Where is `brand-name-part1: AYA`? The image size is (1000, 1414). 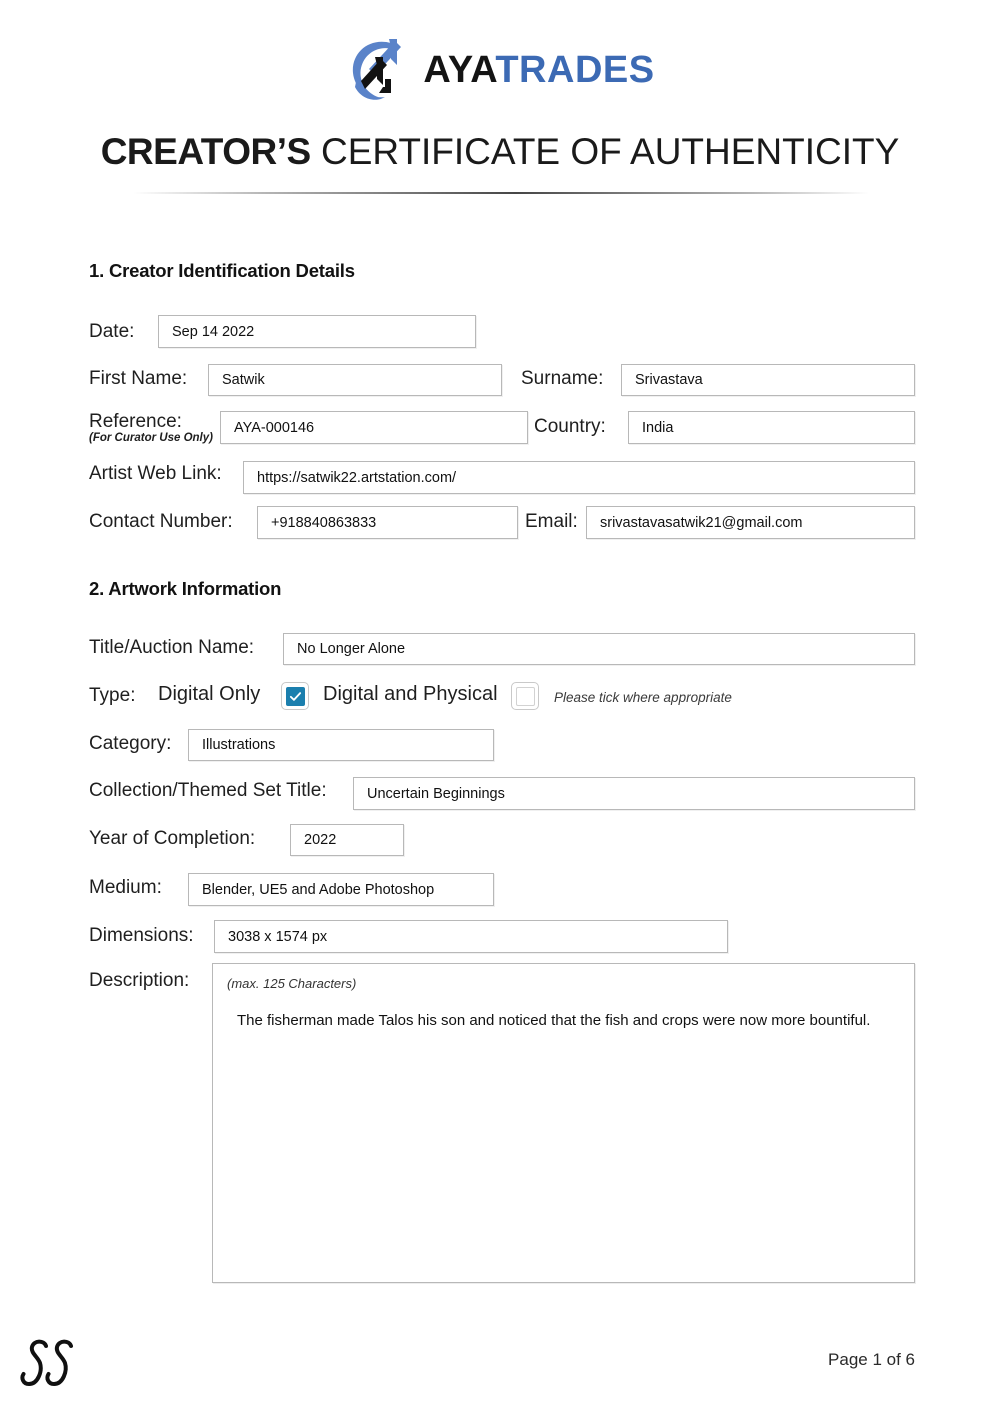
brand-name-part1: AYA is located at coordinates (459, 70).